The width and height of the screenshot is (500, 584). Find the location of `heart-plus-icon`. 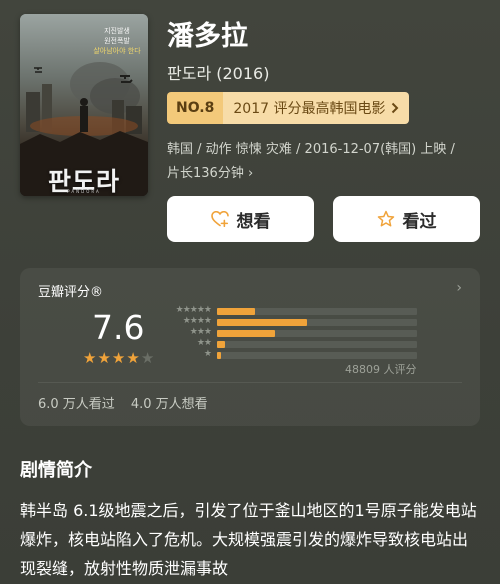

heart-plus-icon is located at coordinates (219, 219).